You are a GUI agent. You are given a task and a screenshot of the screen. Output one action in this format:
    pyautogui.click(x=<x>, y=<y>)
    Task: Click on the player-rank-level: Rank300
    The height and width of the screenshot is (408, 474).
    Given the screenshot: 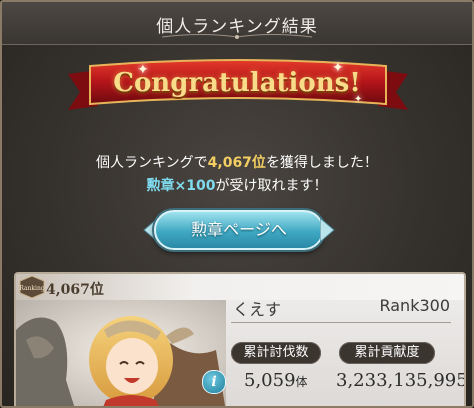 What is the action you would take?
    pyautogui.click(x=414, y=305)
    